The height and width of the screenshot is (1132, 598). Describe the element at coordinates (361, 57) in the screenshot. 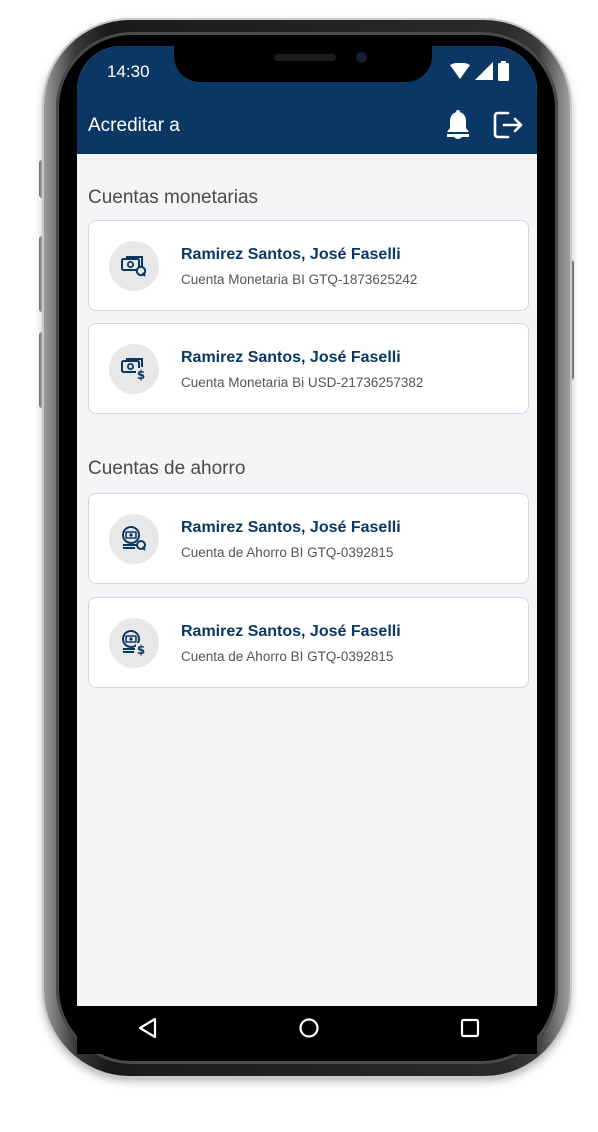

I see `front-camera` at that location.